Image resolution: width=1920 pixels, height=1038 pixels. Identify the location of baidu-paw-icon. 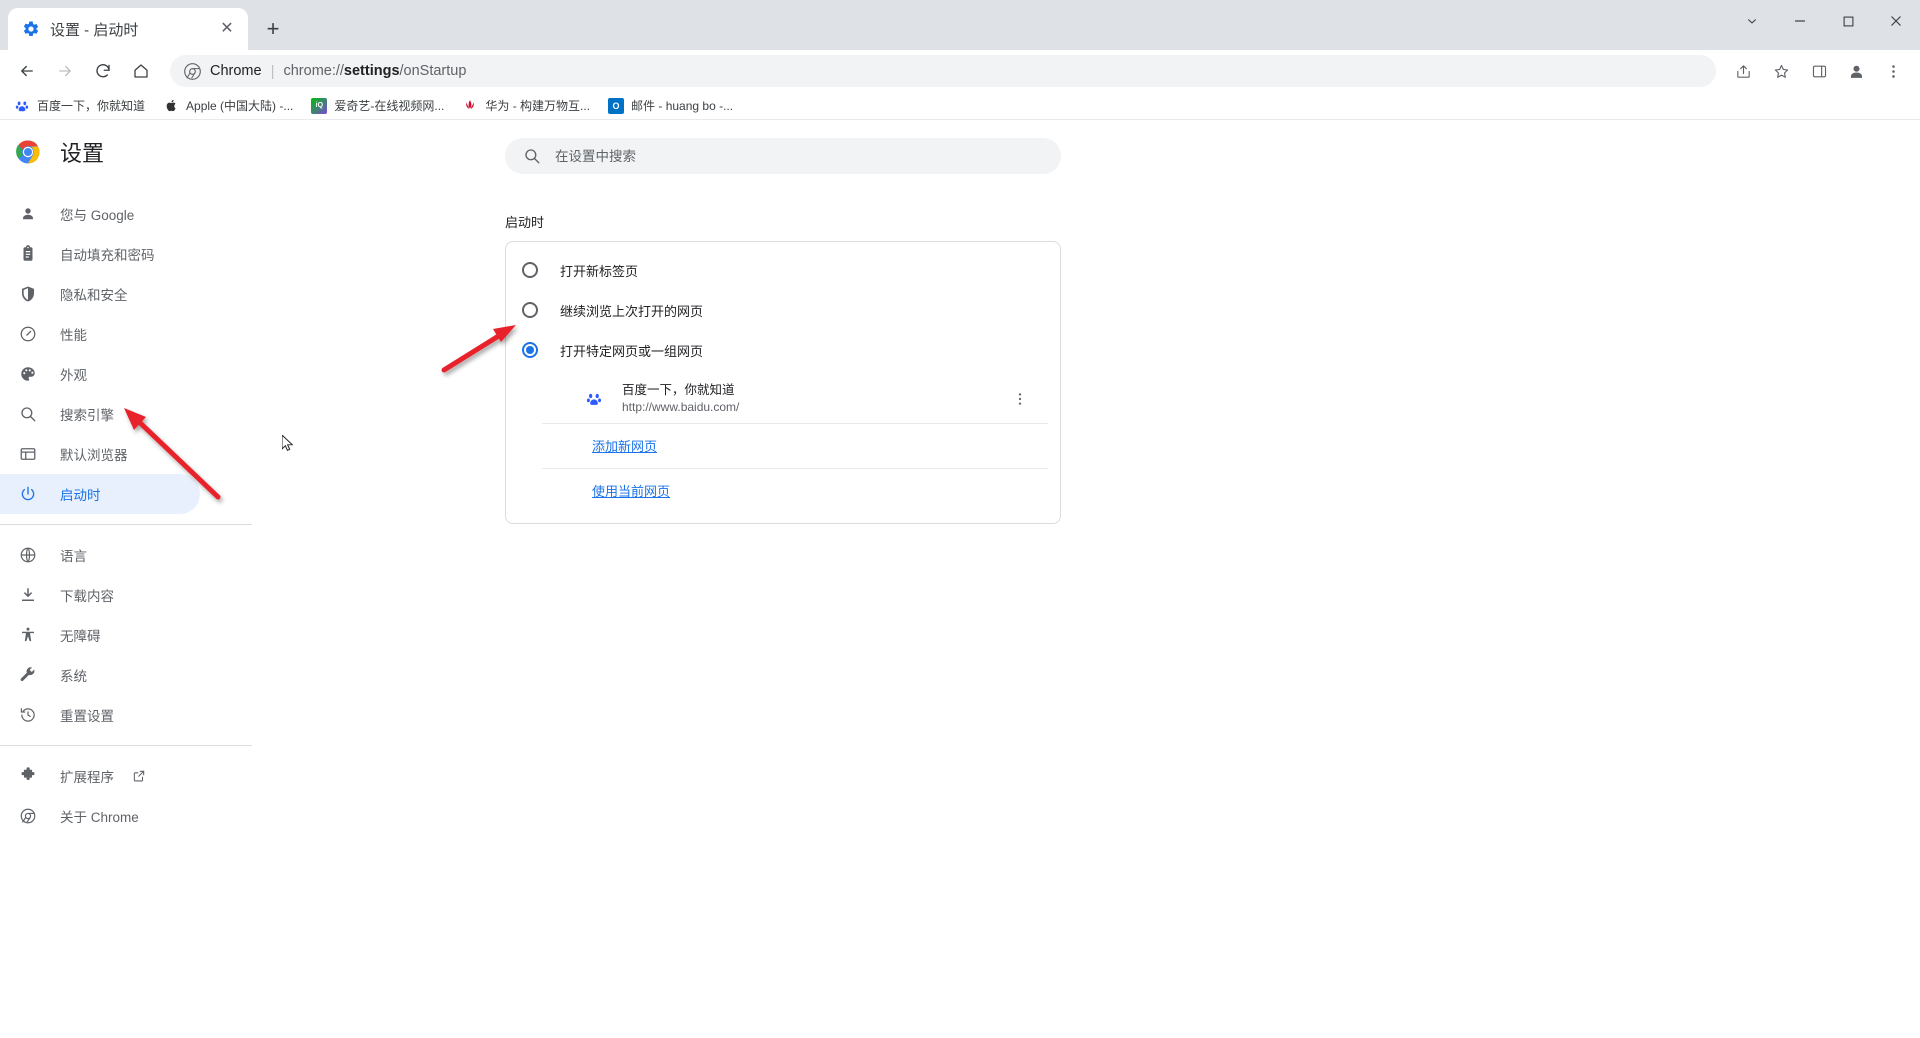
(22, 106).